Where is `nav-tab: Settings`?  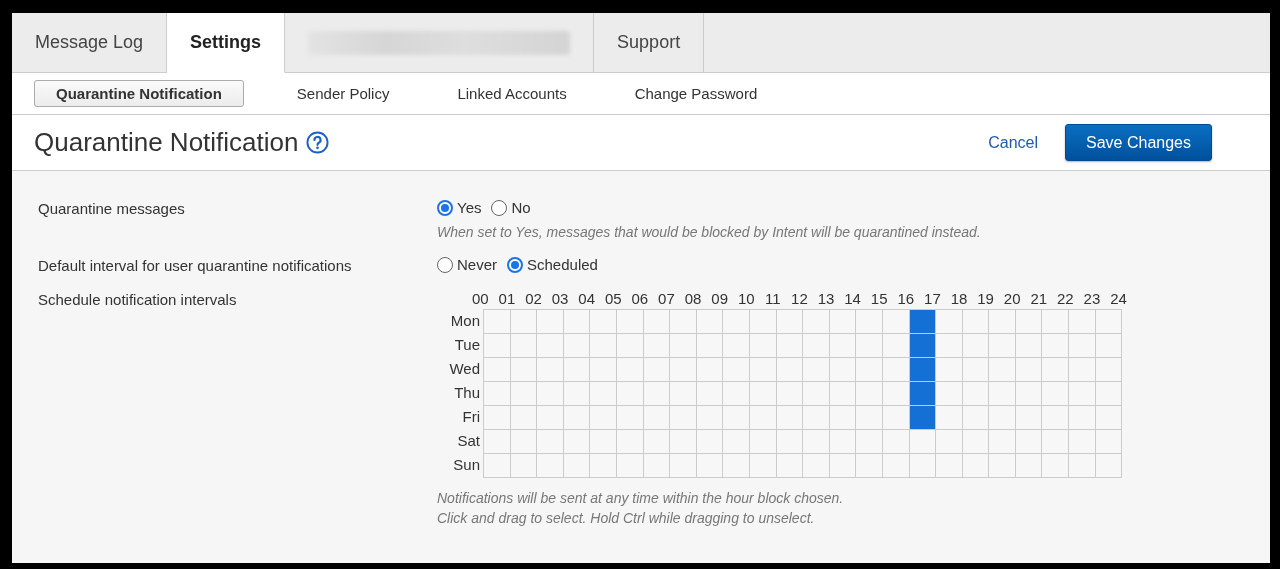 nav-tab: Settings is located at coordinates (226, 43).